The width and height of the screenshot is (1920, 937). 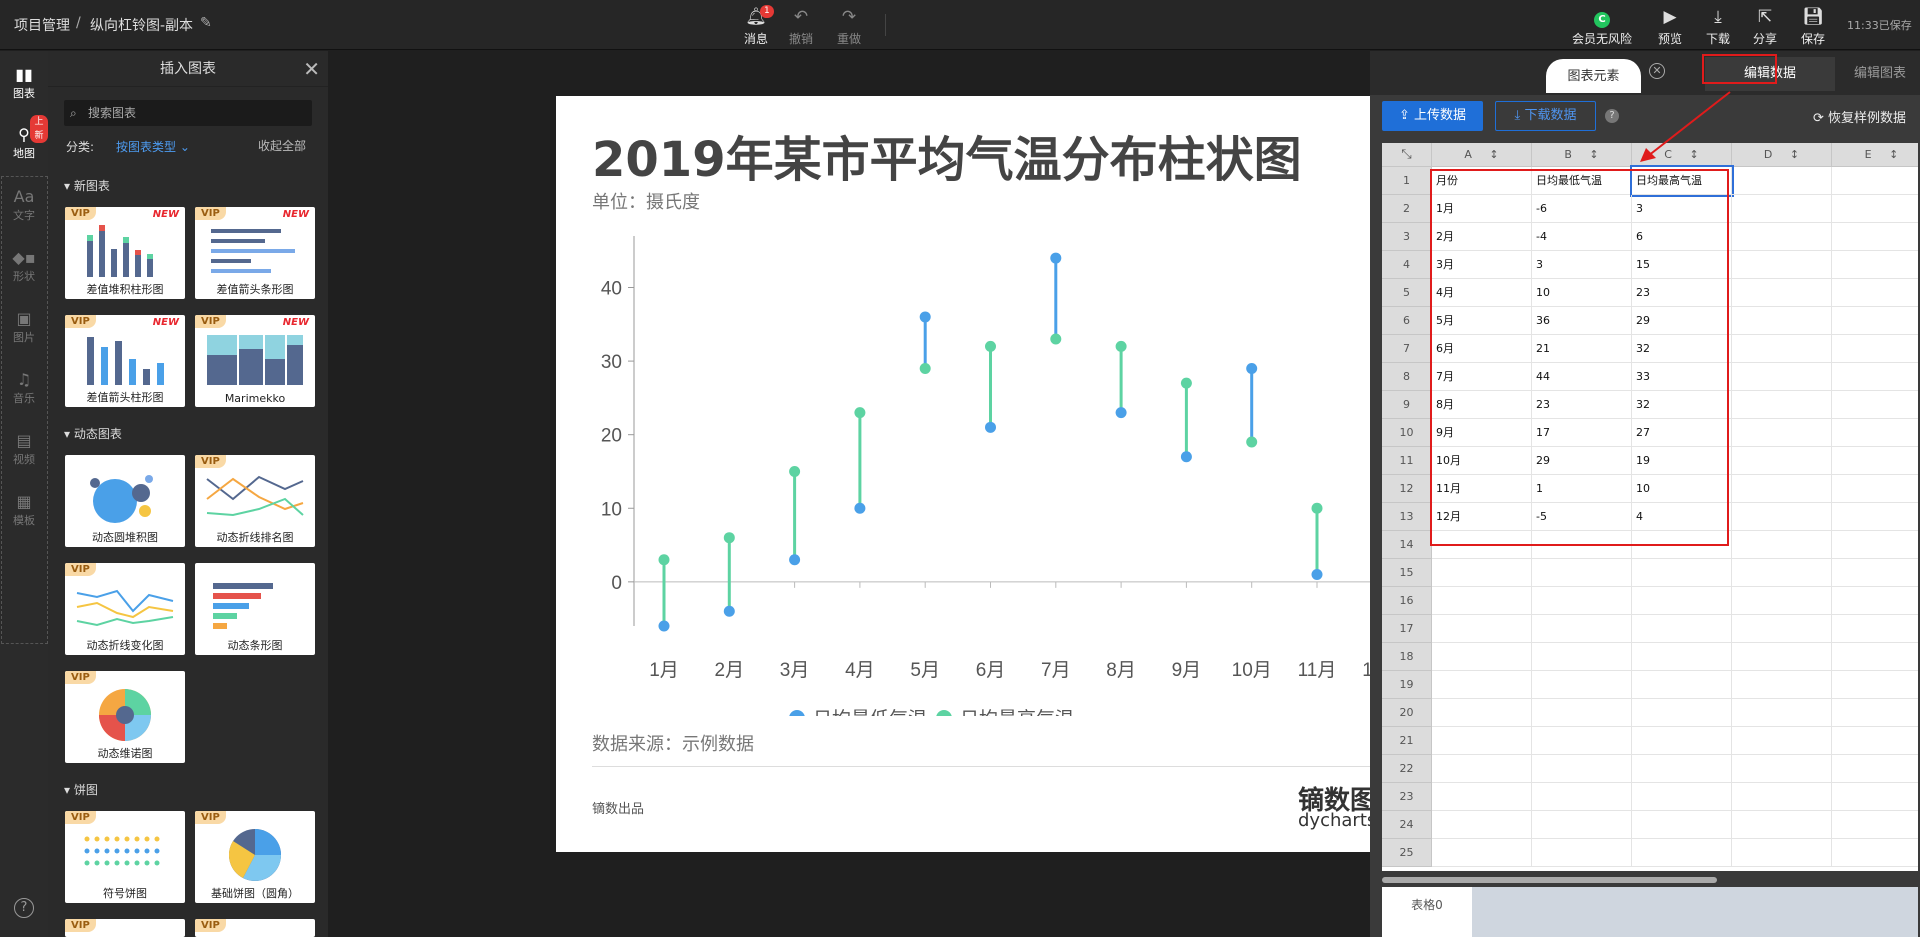 I want to click on column-header: B ↕, so click(x=1582, y=155).